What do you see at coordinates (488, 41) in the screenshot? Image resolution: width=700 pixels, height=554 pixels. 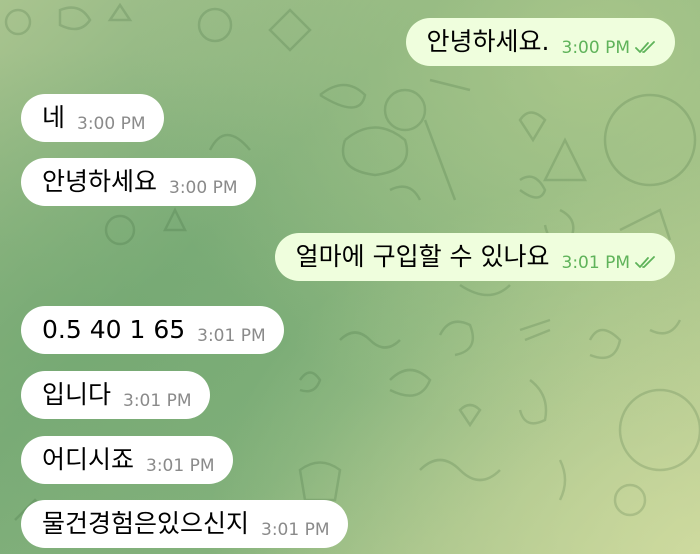 I see `message-text: 안녕하세요.` at bounding box center [488, 41].